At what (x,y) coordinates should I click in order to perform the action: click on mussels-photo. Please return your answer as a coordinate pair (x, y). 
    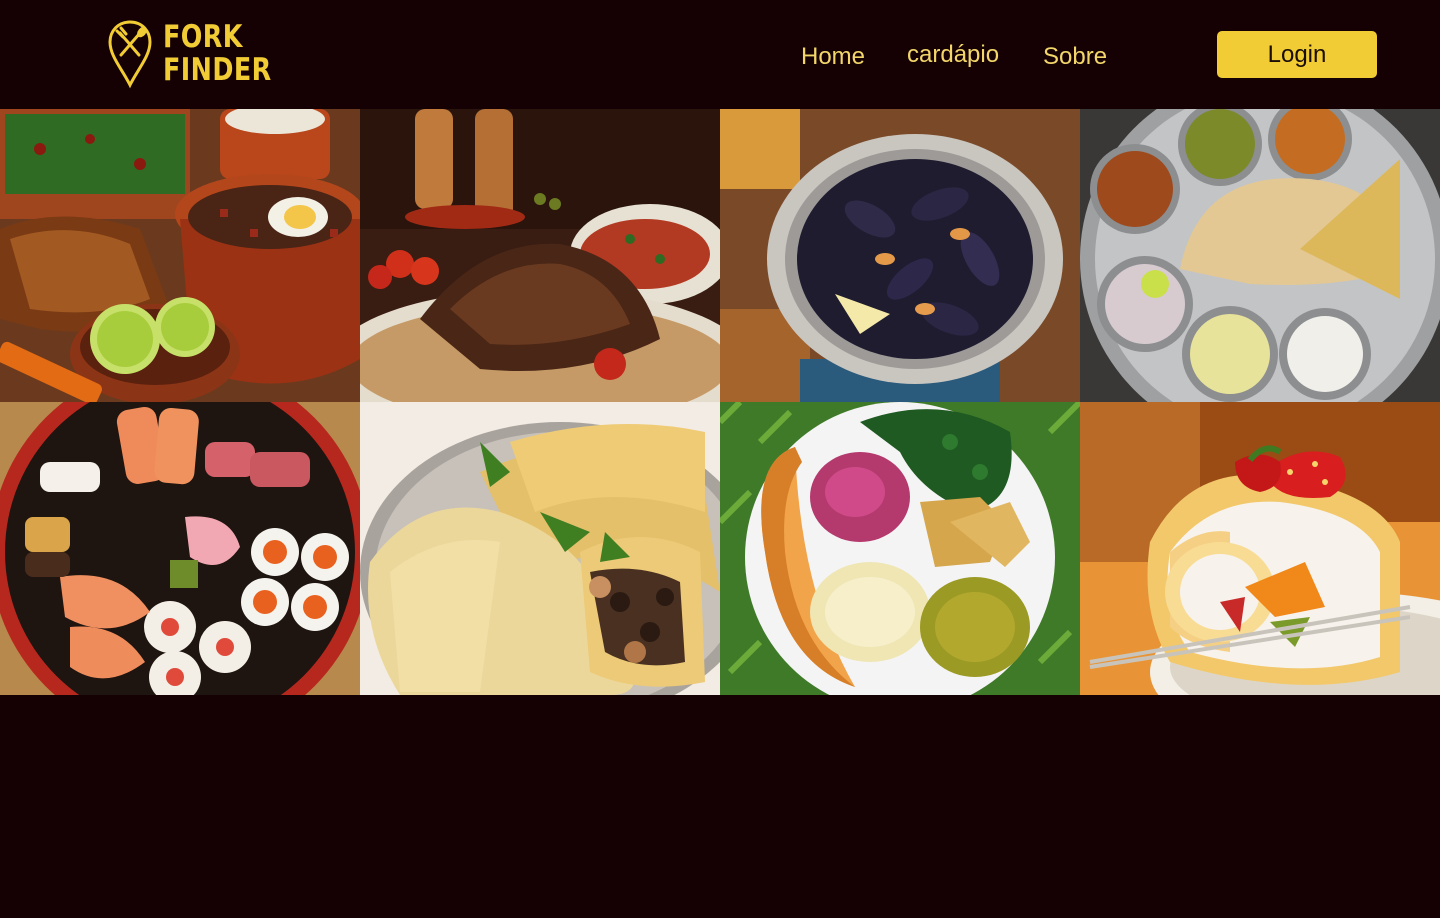
    Looking at the image, I should click on (900, 255).